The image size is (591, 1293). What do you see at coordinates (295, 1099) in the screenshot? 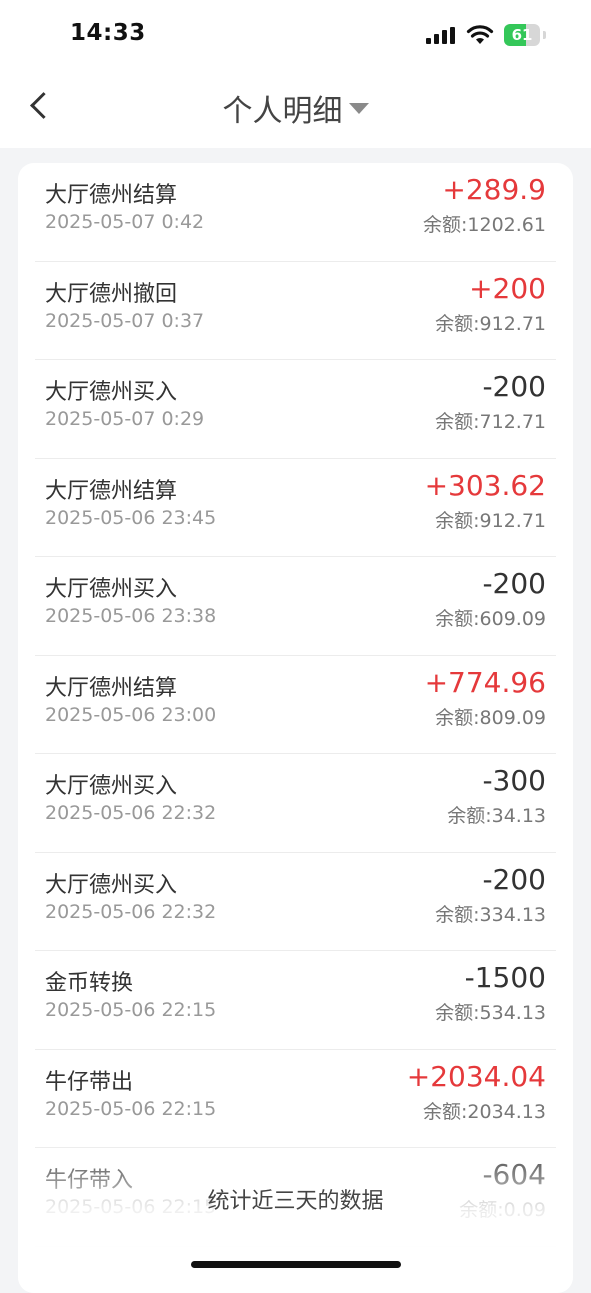
I see `transaction-row: 牛仔带出 2025-05-06 22:15 +2034.04 余额:2034.13` at bounding box center [295, 1099].